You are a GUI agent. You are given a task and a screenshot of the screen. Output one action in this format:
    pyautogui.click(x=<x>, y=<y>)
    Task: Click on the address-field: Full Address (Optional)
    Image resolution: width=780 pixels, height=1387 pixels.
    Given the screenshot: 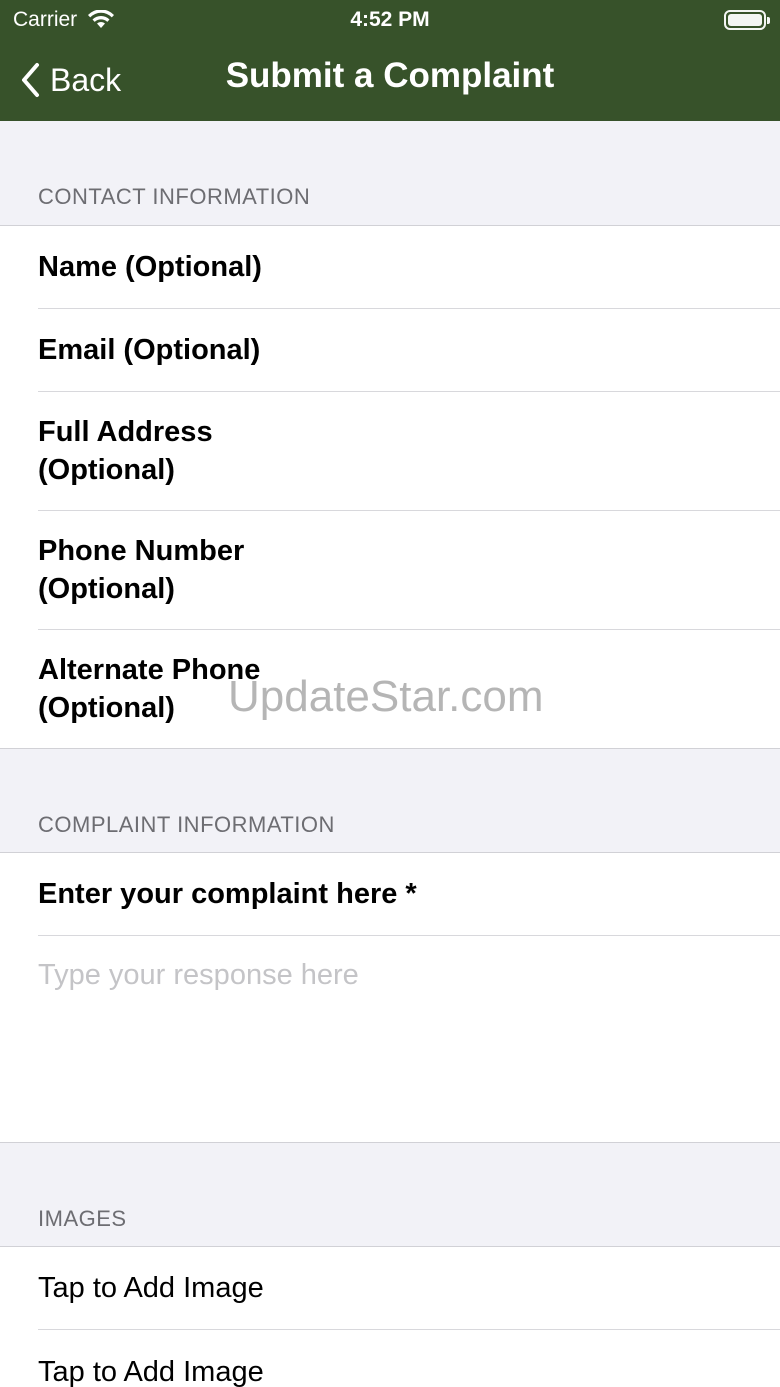 What is the action you would take?
    pyautogui.click(x=409, y=451)
    